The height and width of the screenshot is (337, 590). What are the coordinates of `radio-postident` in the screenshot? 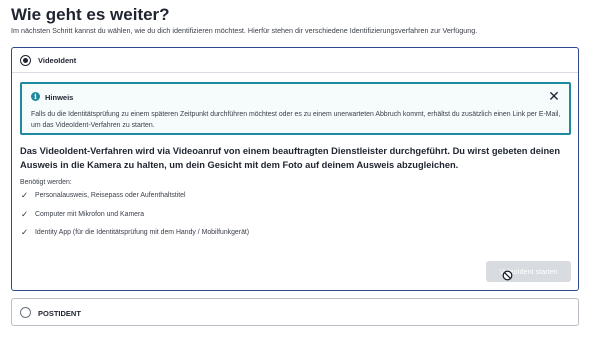 It's located at (25, 312).